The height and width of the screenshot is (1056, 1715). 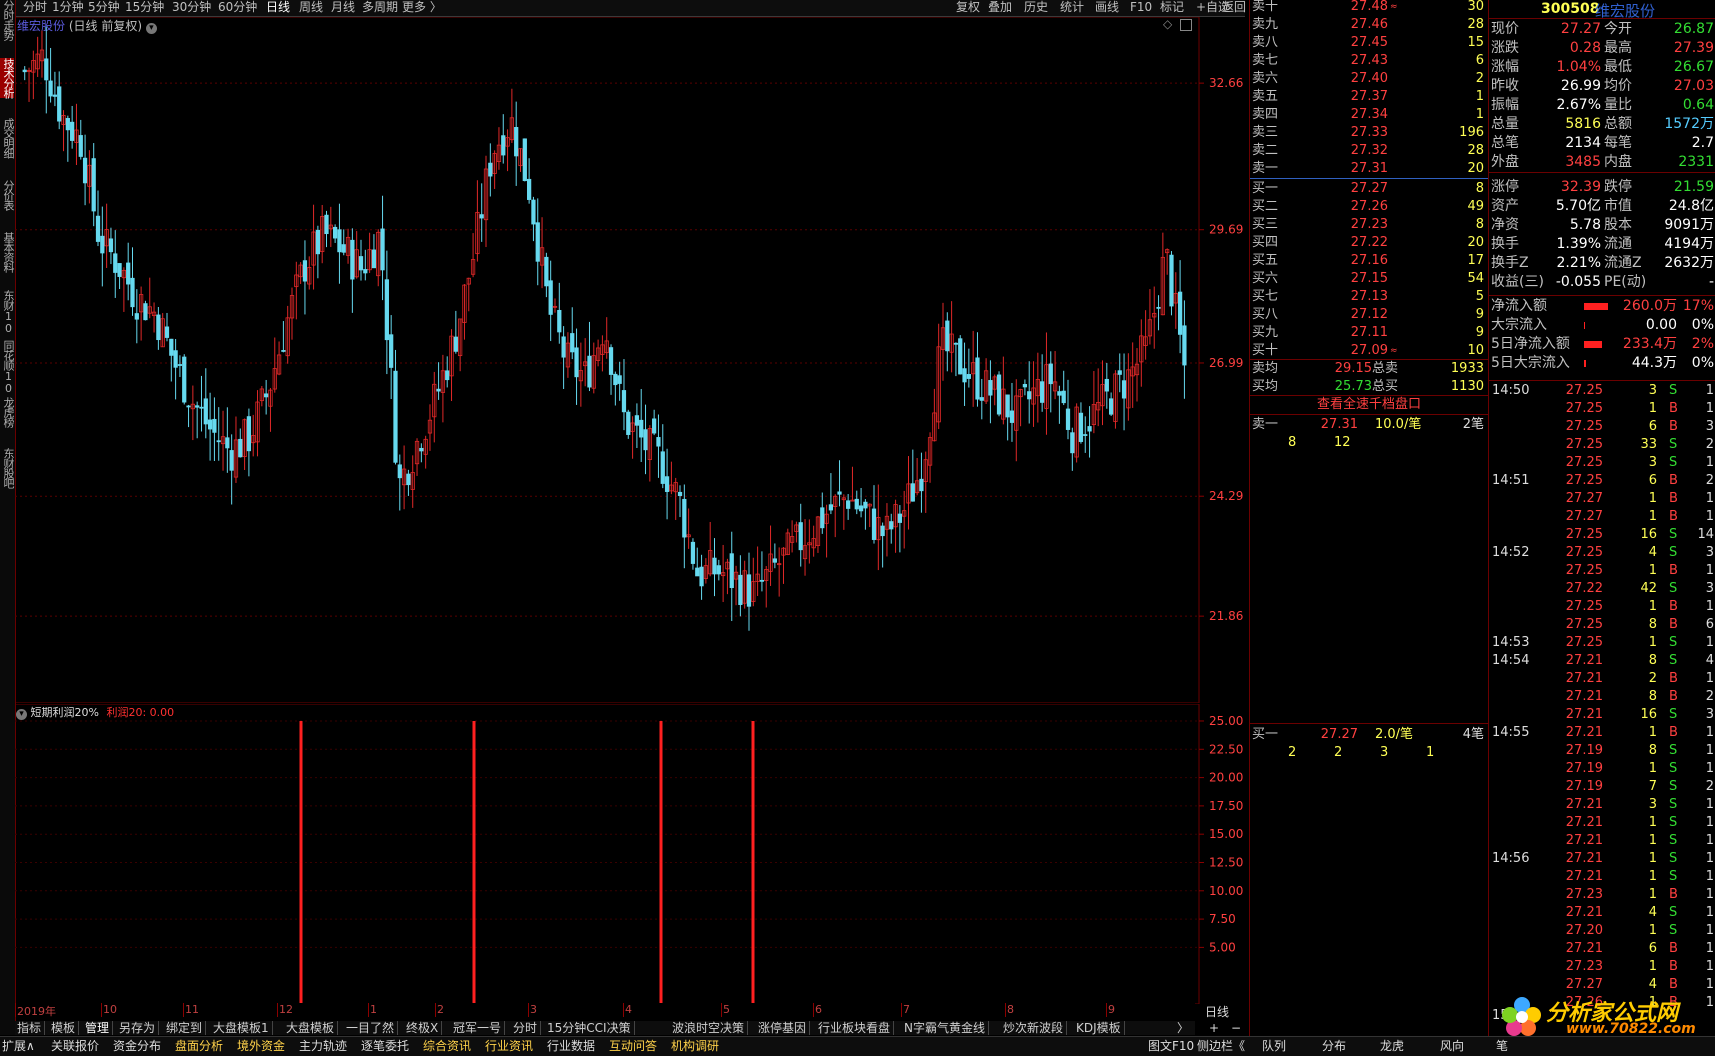 What do you see at coordinates (7, 412) in the screenshot?
I see `left-tab-7: 龙虎榜` at bounding box center [7, 412].